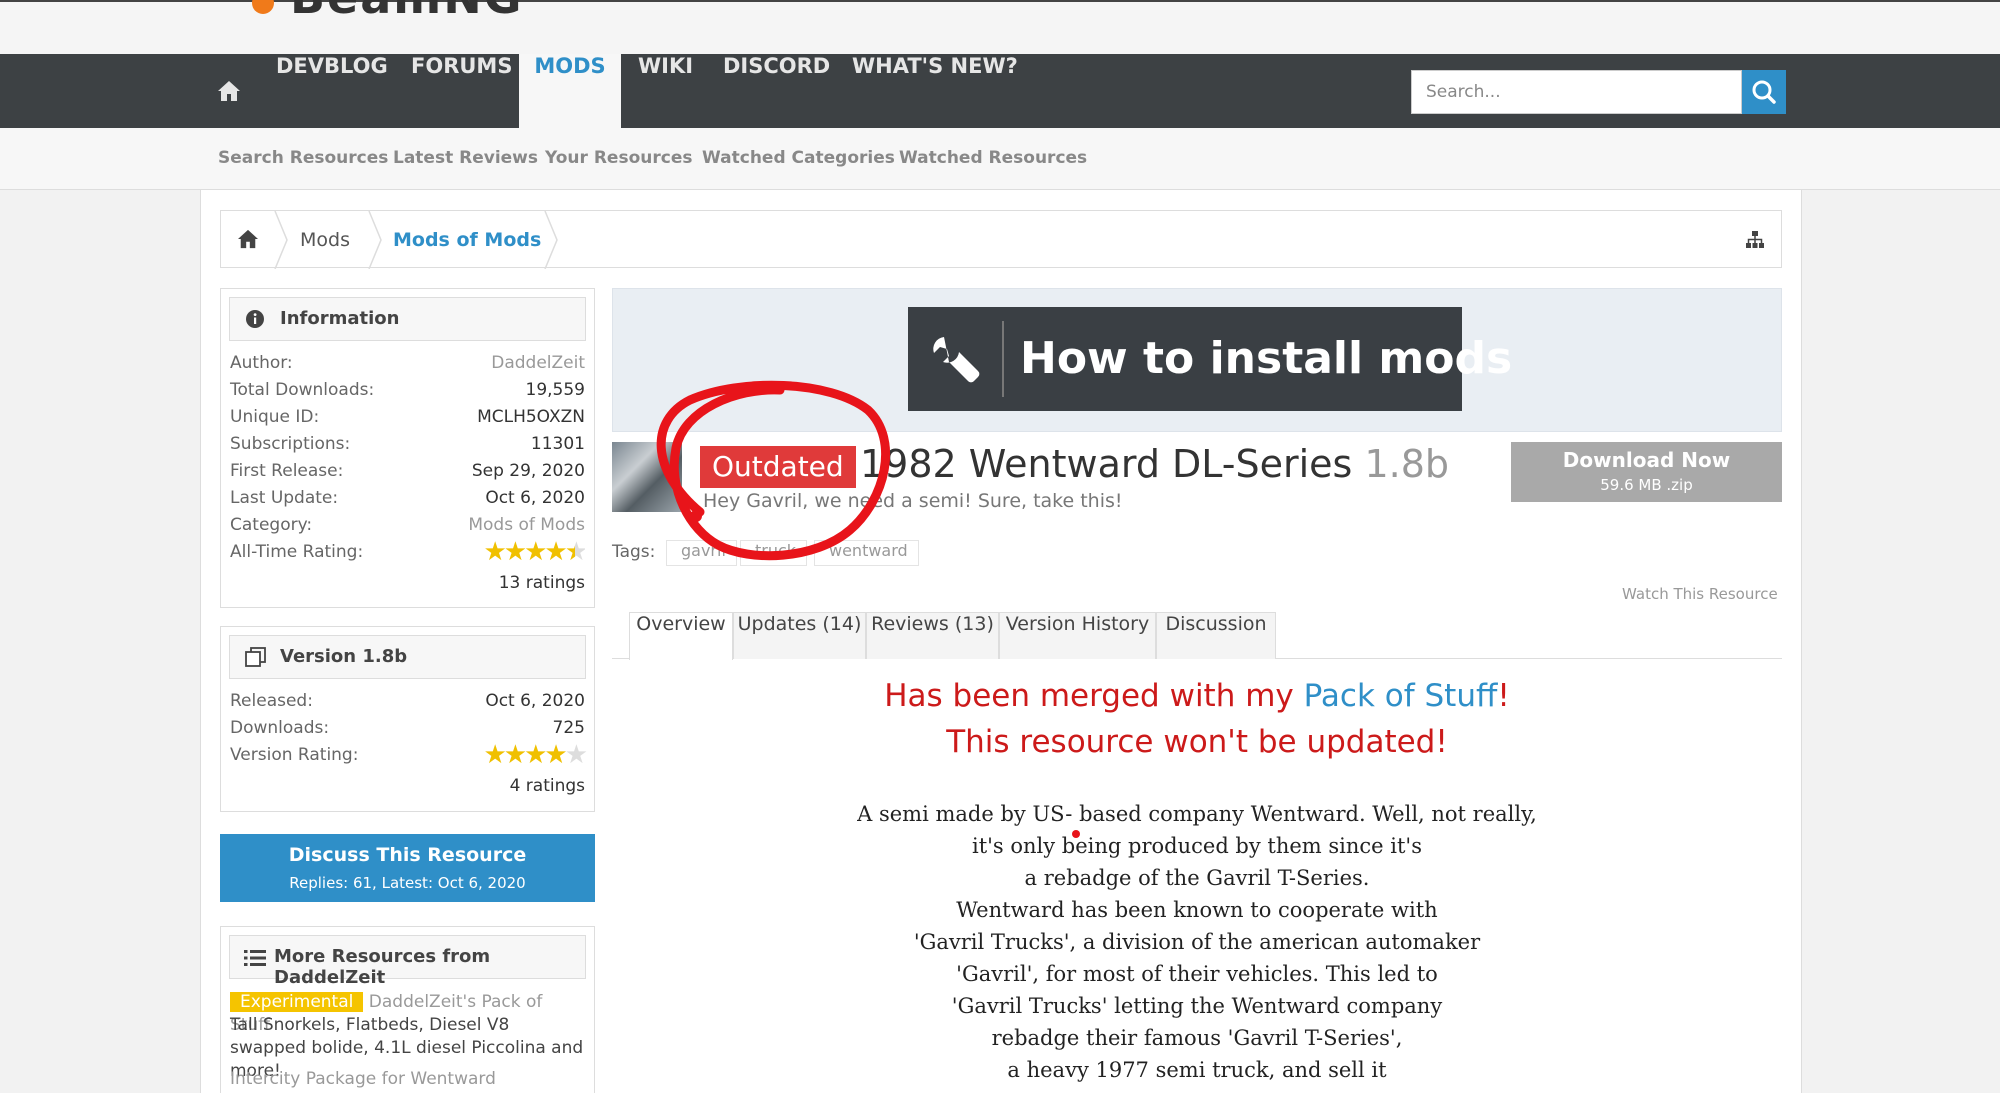 The width and height of the screenshot is (2000, 1093). Describe the element at coordinates (261, 363) in the screenshot. I see `info-author-label: Author:` at that location.